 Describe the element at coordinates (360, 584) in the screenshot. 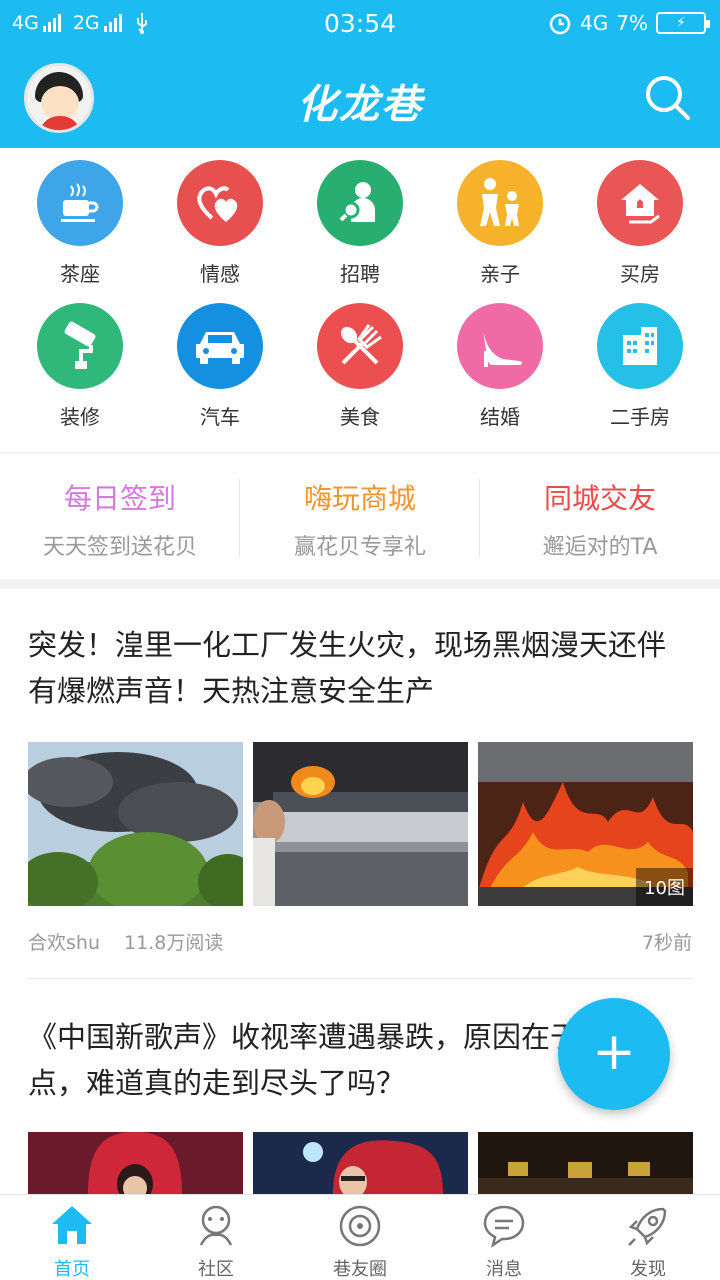

I see `section-gap` at that location.